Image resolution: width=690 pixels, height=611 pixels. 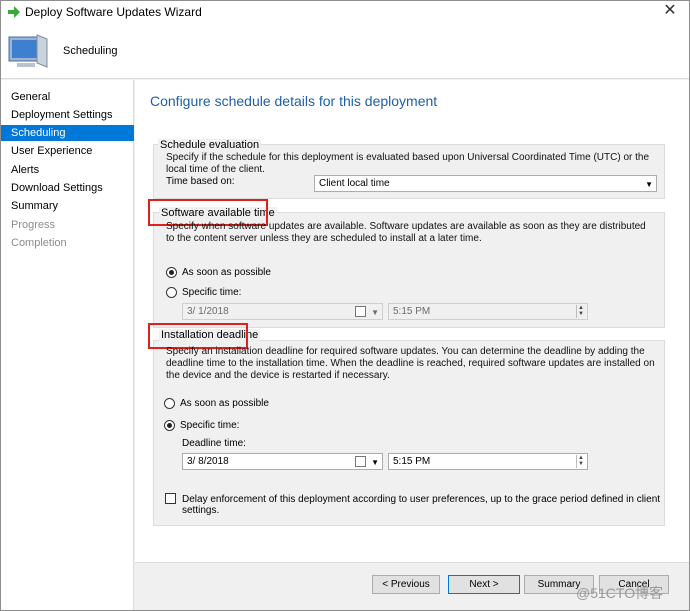 I want to click on sidebar-item-scheduling: Scheduling, so click(x=67, y=133).